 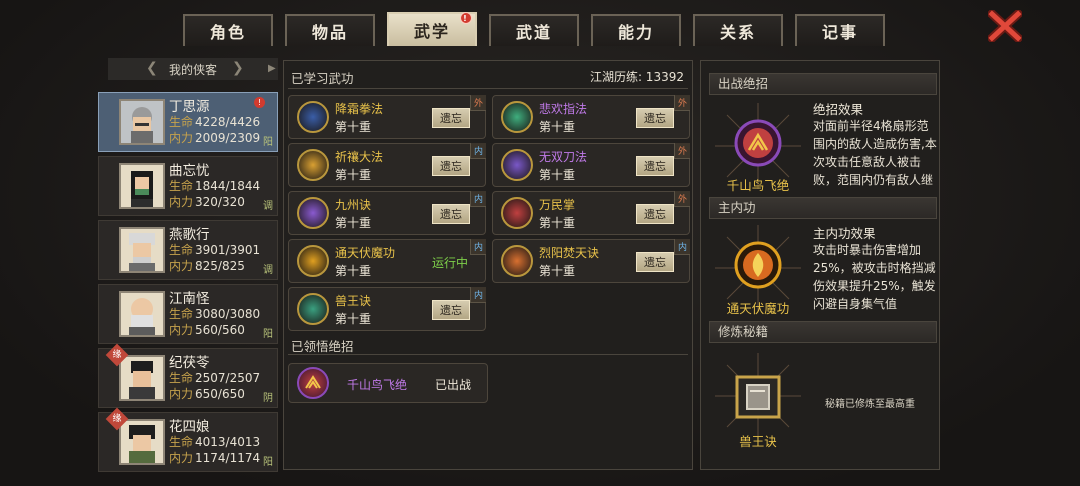 I want to click on skill-name: 九州诀, so click(x=353, y=205).